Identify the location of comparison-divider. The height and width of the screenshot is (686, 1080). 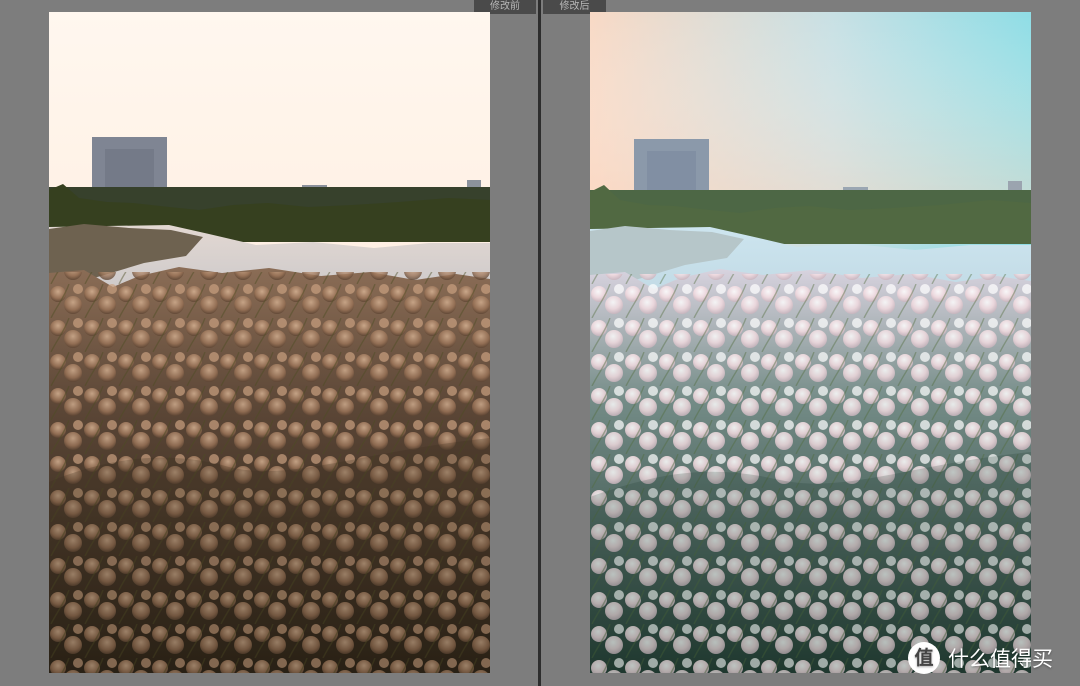
(539, 343).